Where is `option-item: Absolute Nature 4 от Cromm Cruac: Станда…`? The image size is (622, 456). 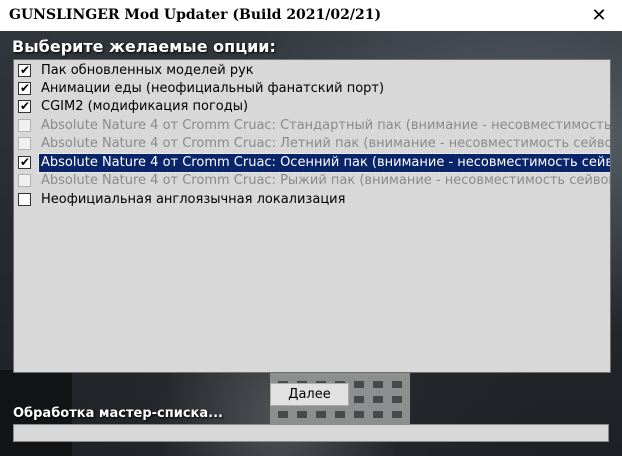 option-item: Absolute Nature 4 от Cromm Cruac: Станда… is located at coordinates (312, 126).